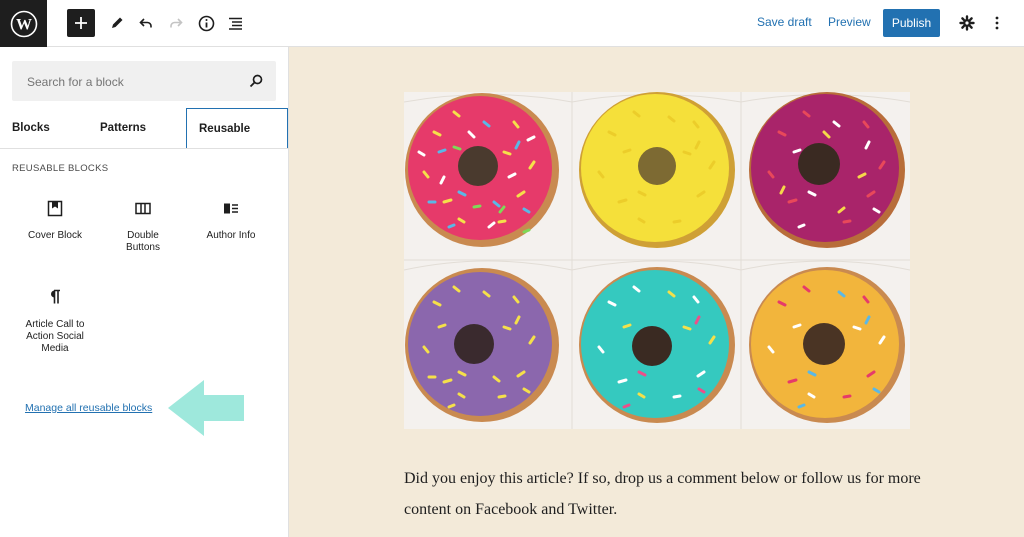  Describe the element at coordinates (132, 82) in the screenshot. I see `block-search-input` at that location.